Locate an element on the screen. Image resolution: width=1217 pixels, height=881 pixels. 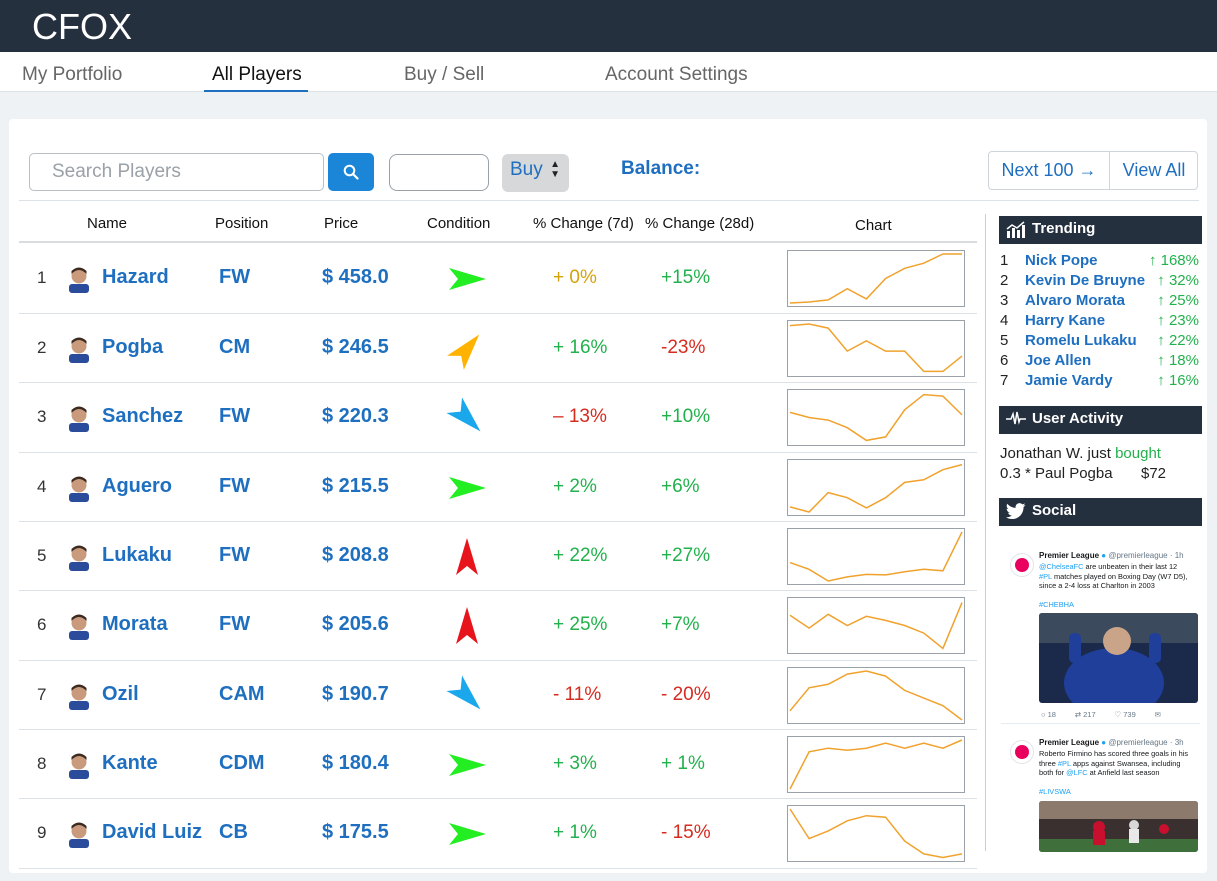
tweet-hashtag: #LIVSWA is located at coordinates (1055, 791).